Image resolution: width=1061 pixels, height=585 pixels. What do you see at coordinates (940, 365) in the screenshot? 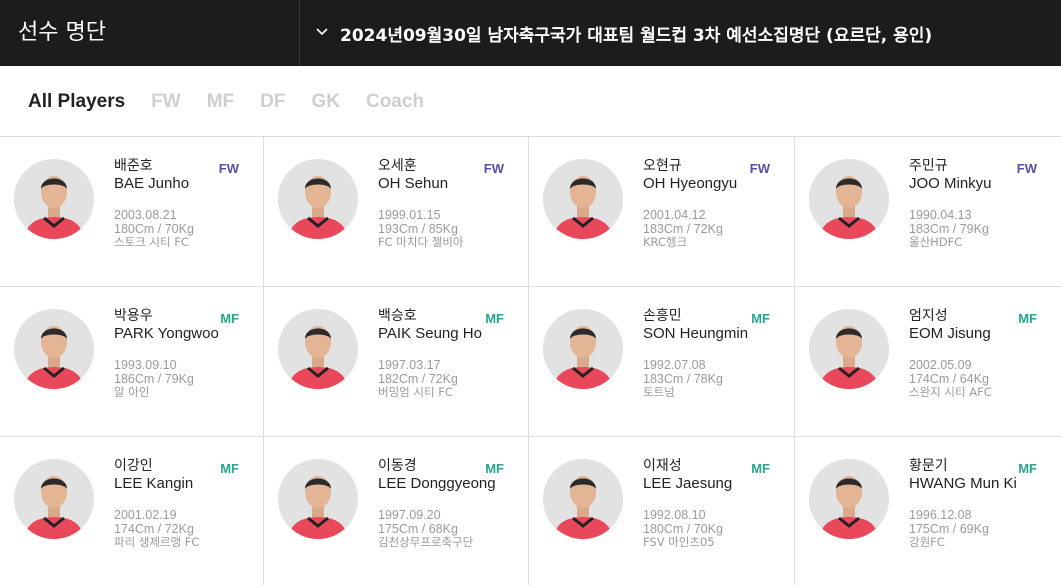
I see `player-birthdate: 2002.05.09` at bounding box center [940, 365].